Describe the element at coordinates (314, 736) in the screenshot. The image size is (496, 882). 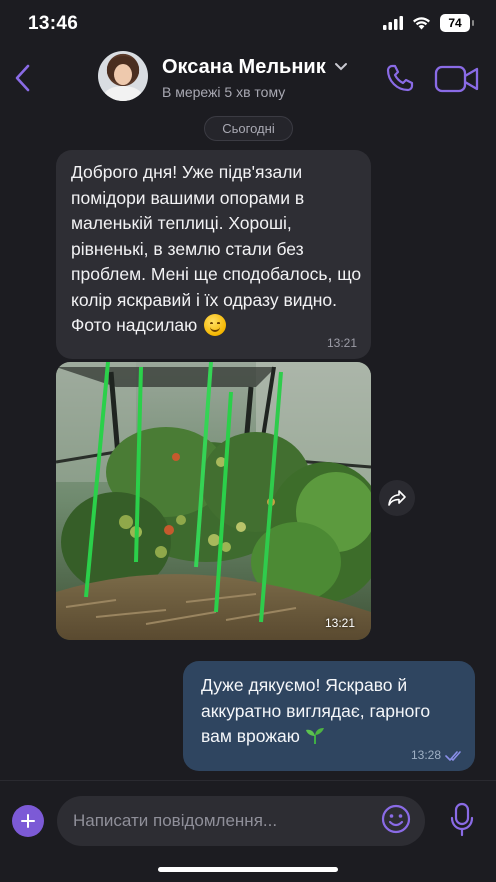
I see `seedling-icon` at that location.